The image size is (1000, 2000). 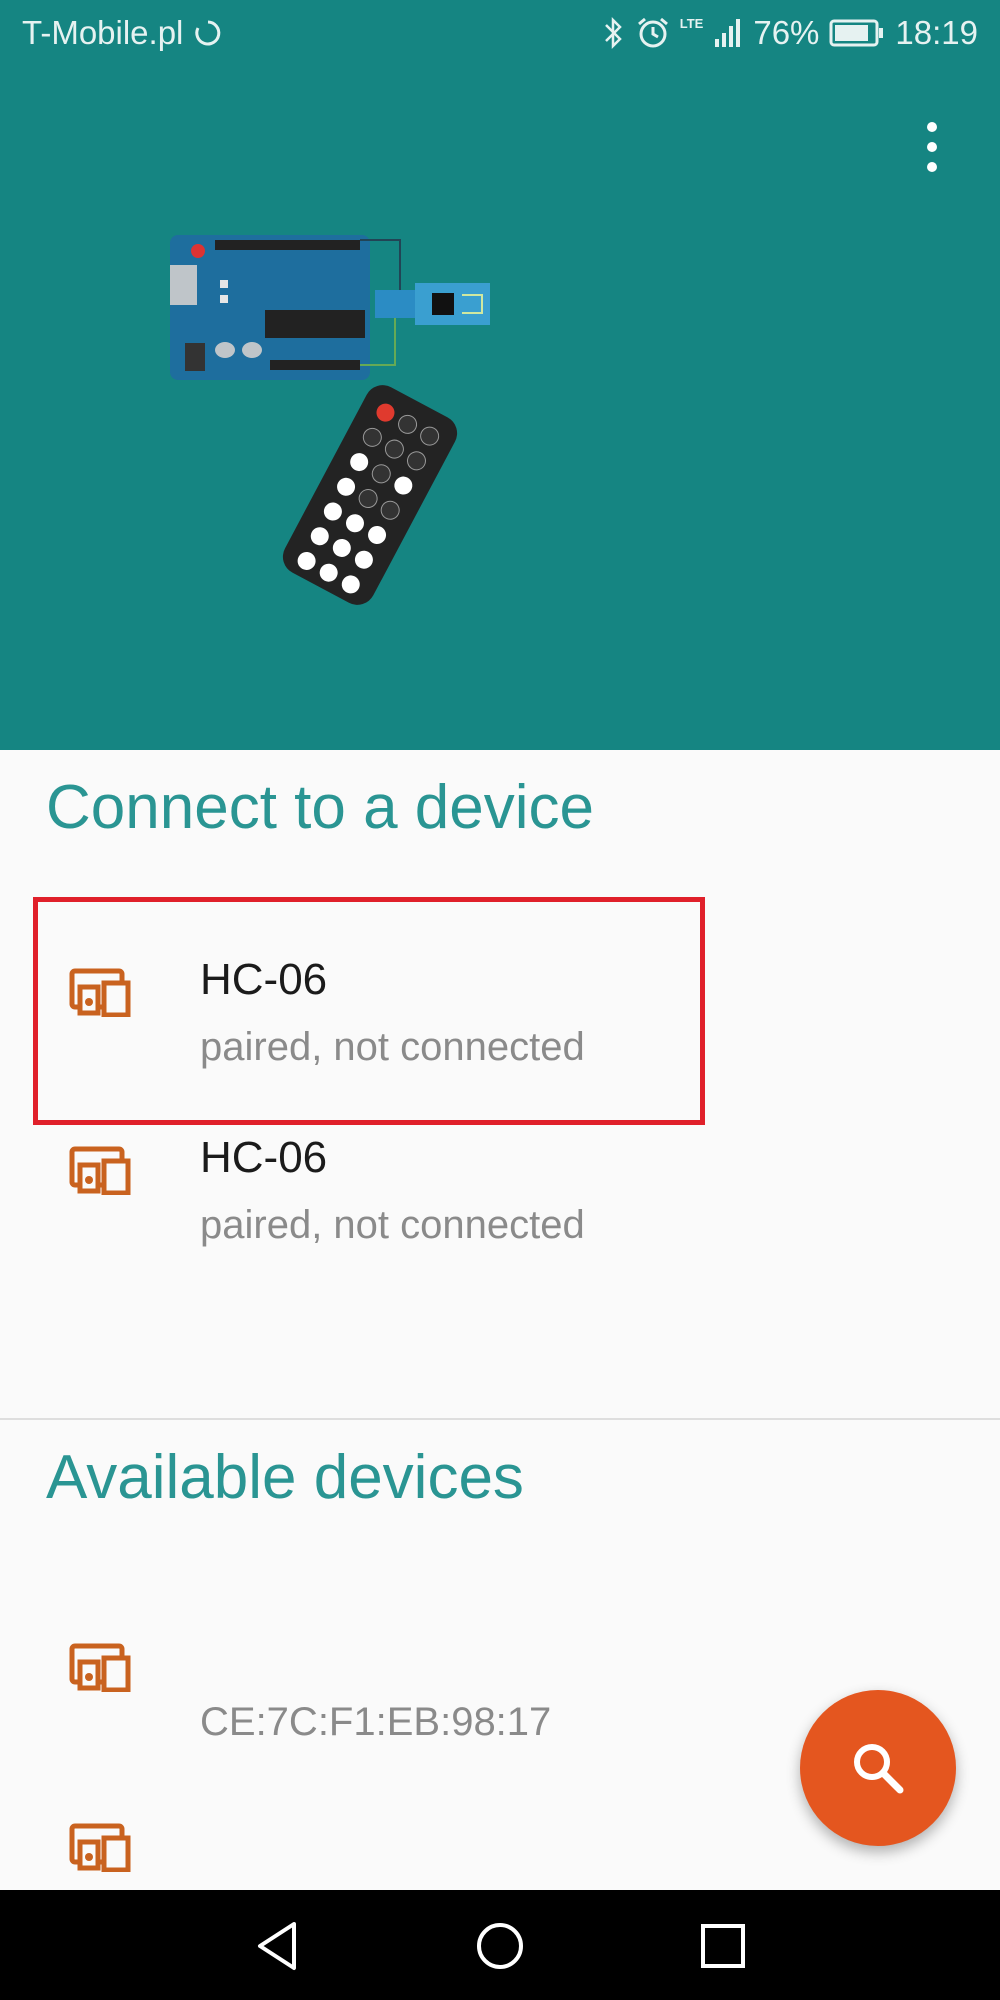 What do you see at coordinates (376, 1722) in the screenshot?
I see `device-address: CE:7C:F1:EB:98:17` at bounding box center [376, 1722].